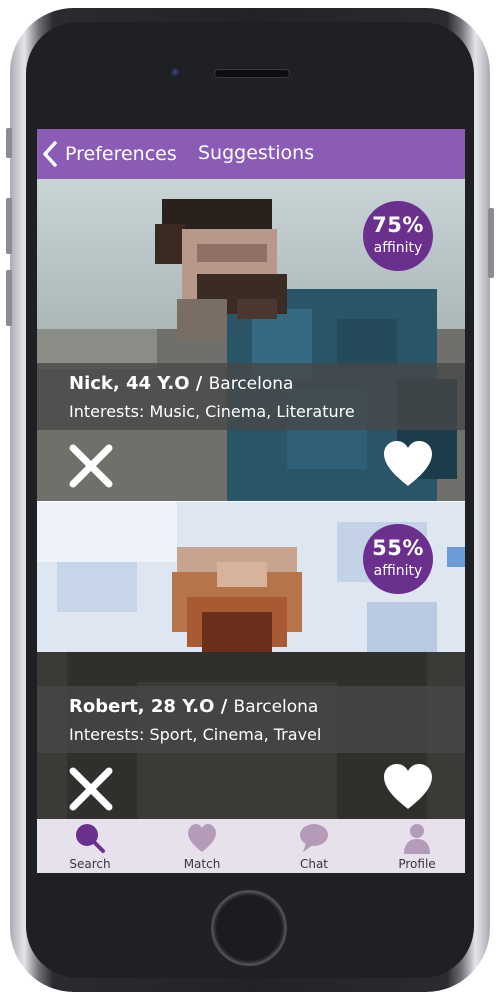 The image size is (500, 1000). Describe the element at coordinates (9, 298) in the screenshot. I see `volume-down-button` at that location.